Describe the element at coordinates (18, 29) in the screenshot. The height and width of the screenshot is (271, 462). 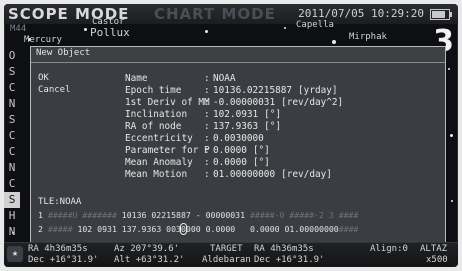
I see `sky-label-m44: M44` at that location.